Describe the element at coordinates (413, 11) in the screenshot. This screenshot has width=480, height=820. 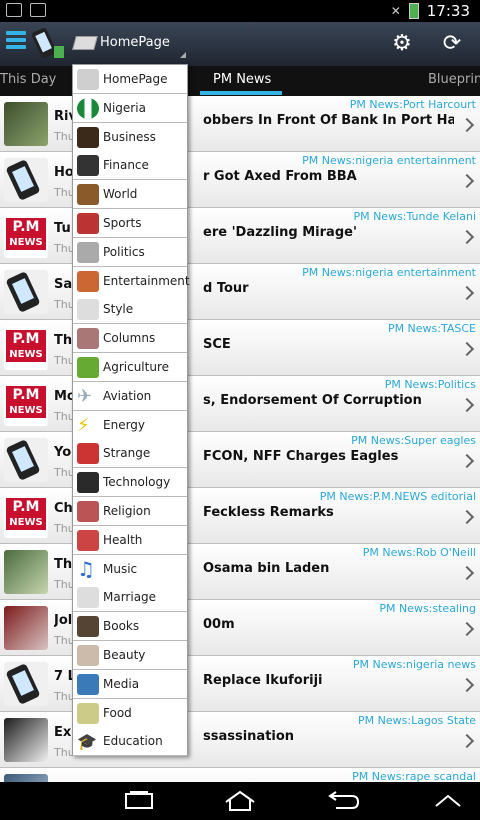
I see `battery-icon` at that location.